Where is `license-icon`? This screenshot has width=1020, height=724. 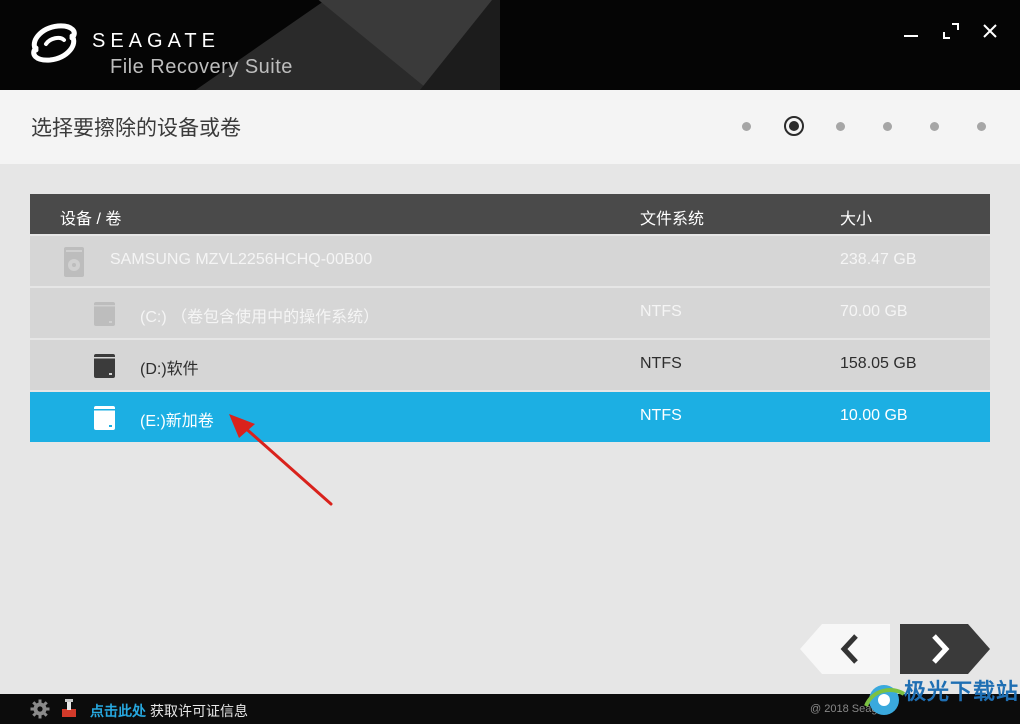 license-icon is located at coordinates (69, 708).